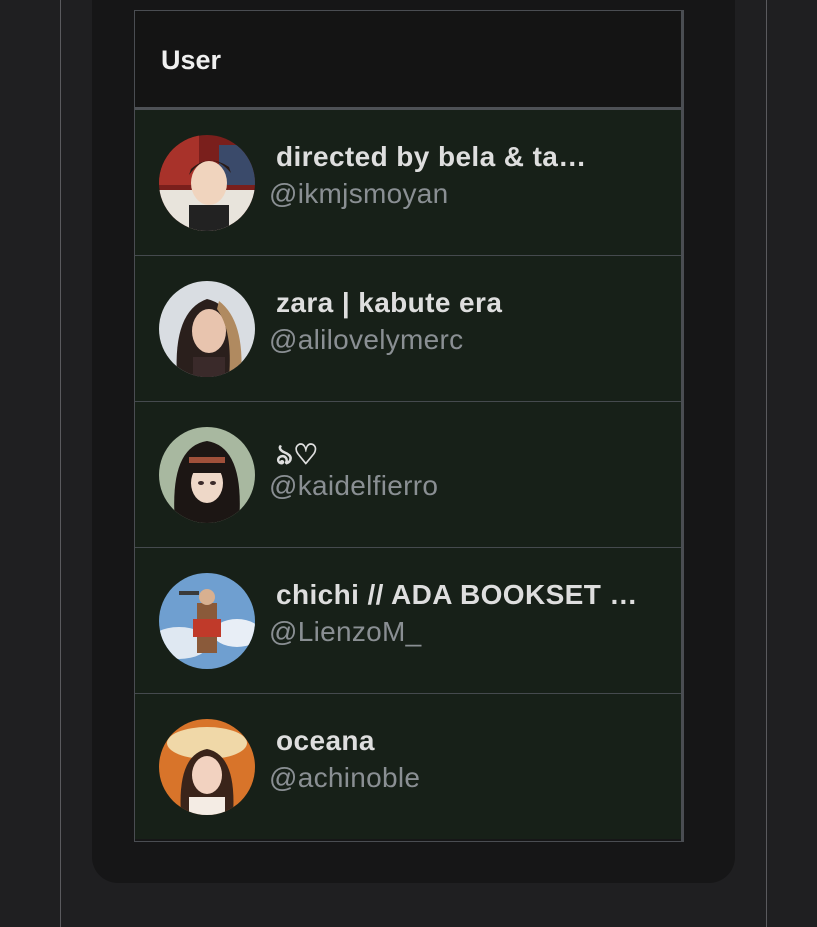 Image resolution: width=817 pixels, height=927 pixels. What do you see at coordinates (325, 740) in the screenshot?
I see `user-display-name: oceana` at bounding box center [325, 740].